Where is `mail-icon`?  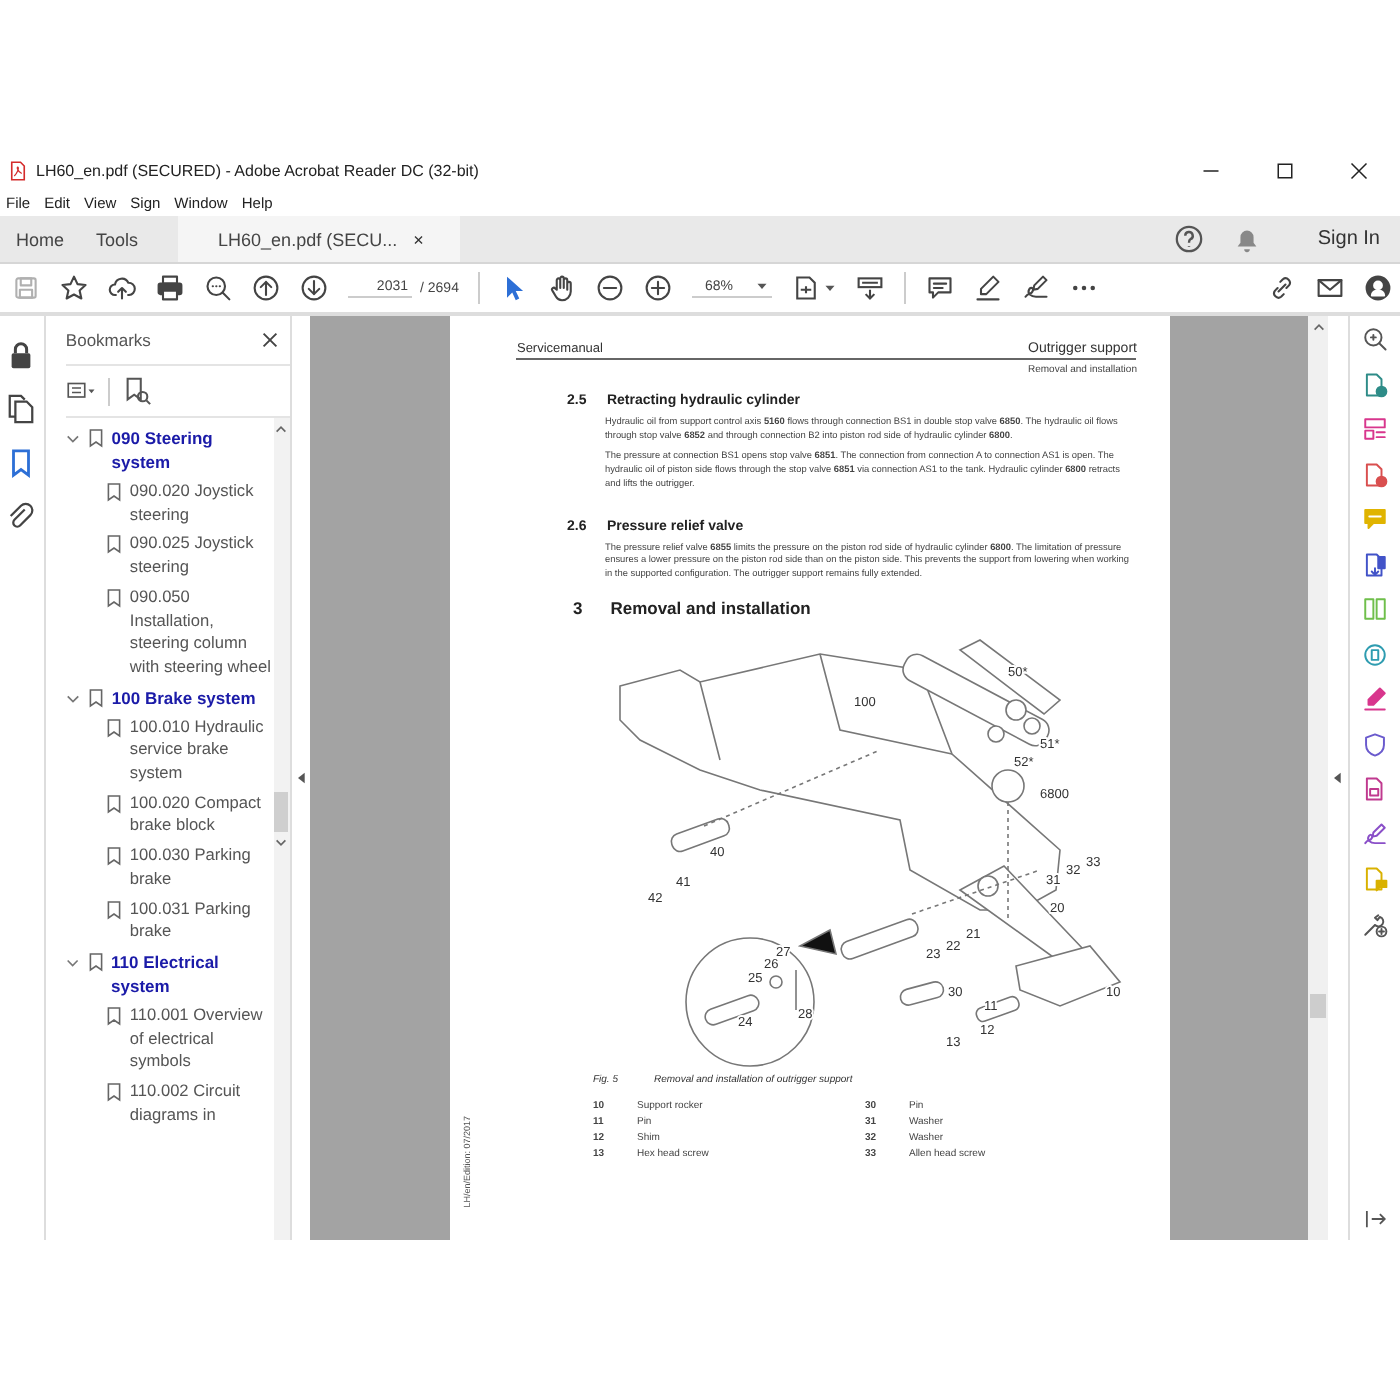 mail-icon is located at coordinates (1330, 288).